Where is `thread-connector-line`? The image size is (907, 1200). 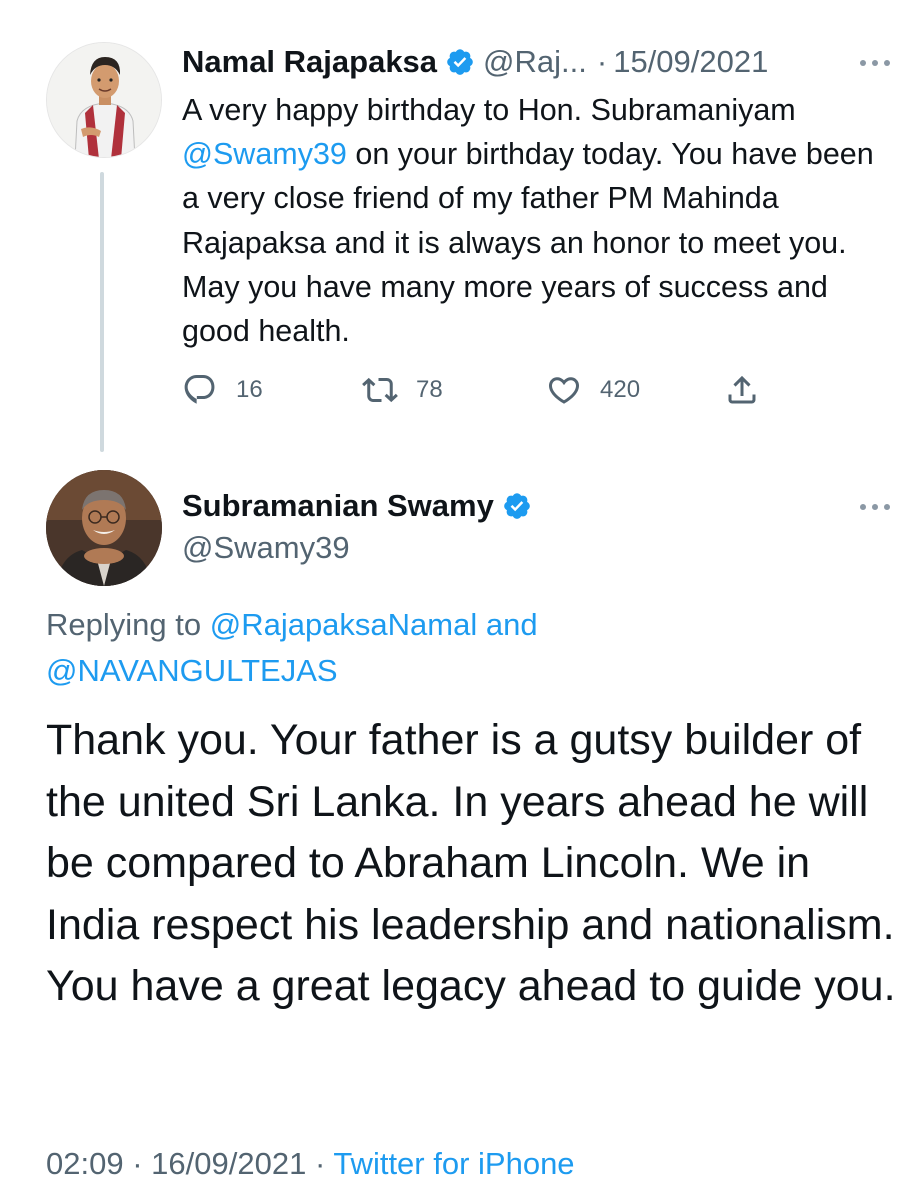 thread-connector-line is located at coordinates (102, 312).